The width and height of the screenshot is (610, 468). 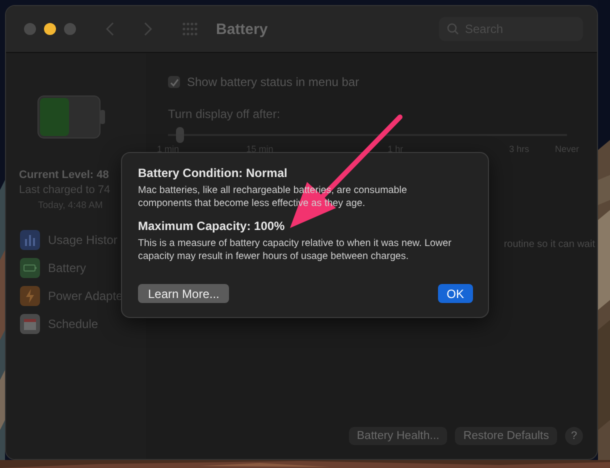 I want to click on minimize-button, so click(x=50, y=29).